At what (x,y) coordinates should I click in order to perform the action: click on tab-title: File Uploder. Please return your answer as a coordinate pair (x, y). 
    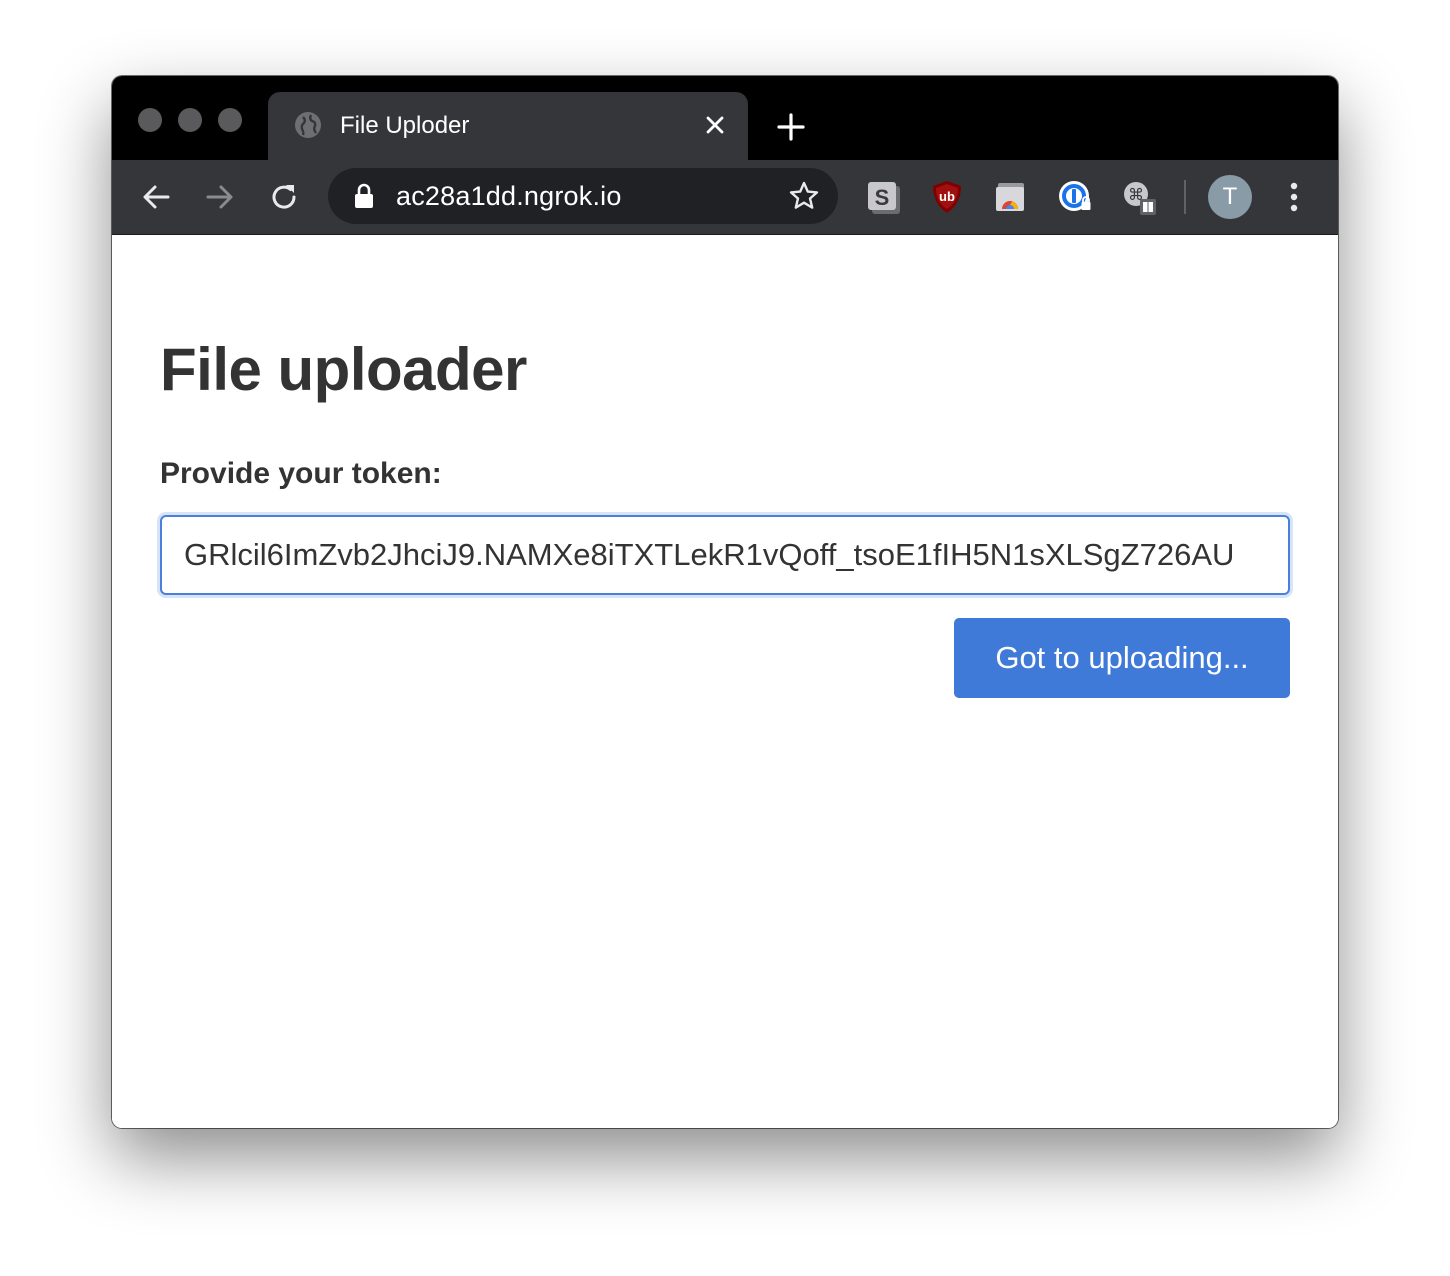
    Looking at the image, I should click on (405, 125).